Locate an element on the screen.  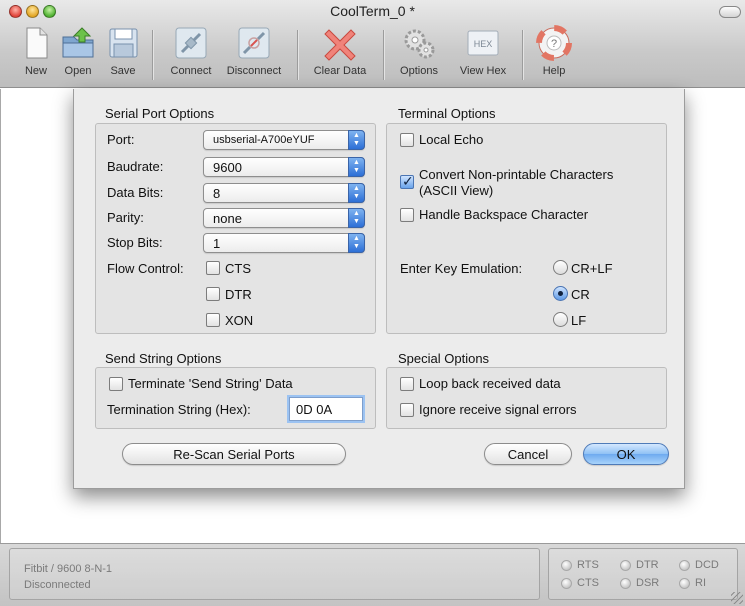
new-button: New is located at coordinates (36, 55).